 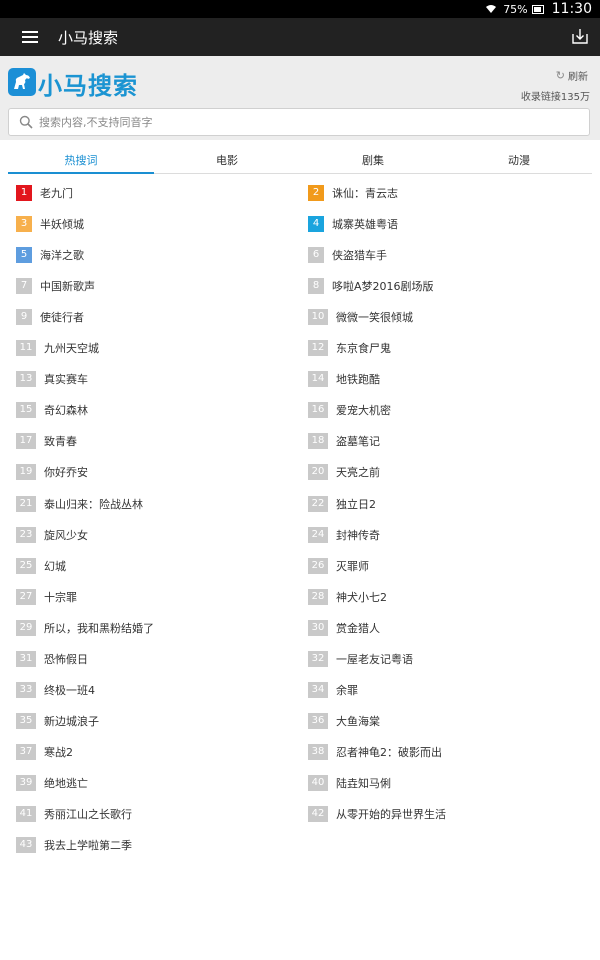 What do you see at coordinates (88, 846) in the screenshot?
I see `list-item-title: 我去上学啦第二季` at bounding box center [88, 846].